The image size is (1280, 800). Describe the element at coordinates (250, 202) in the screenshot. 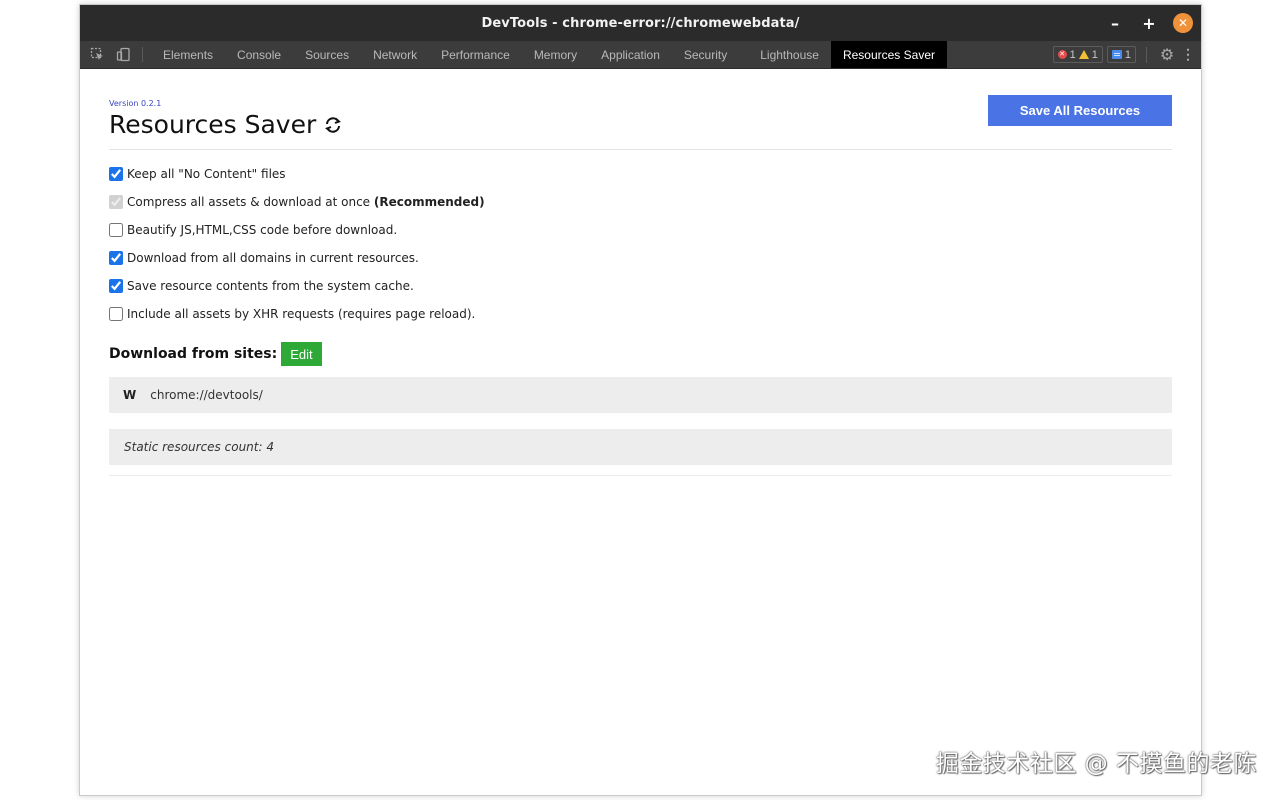

I see `option-label: Compress all assets & download at once` at that location.